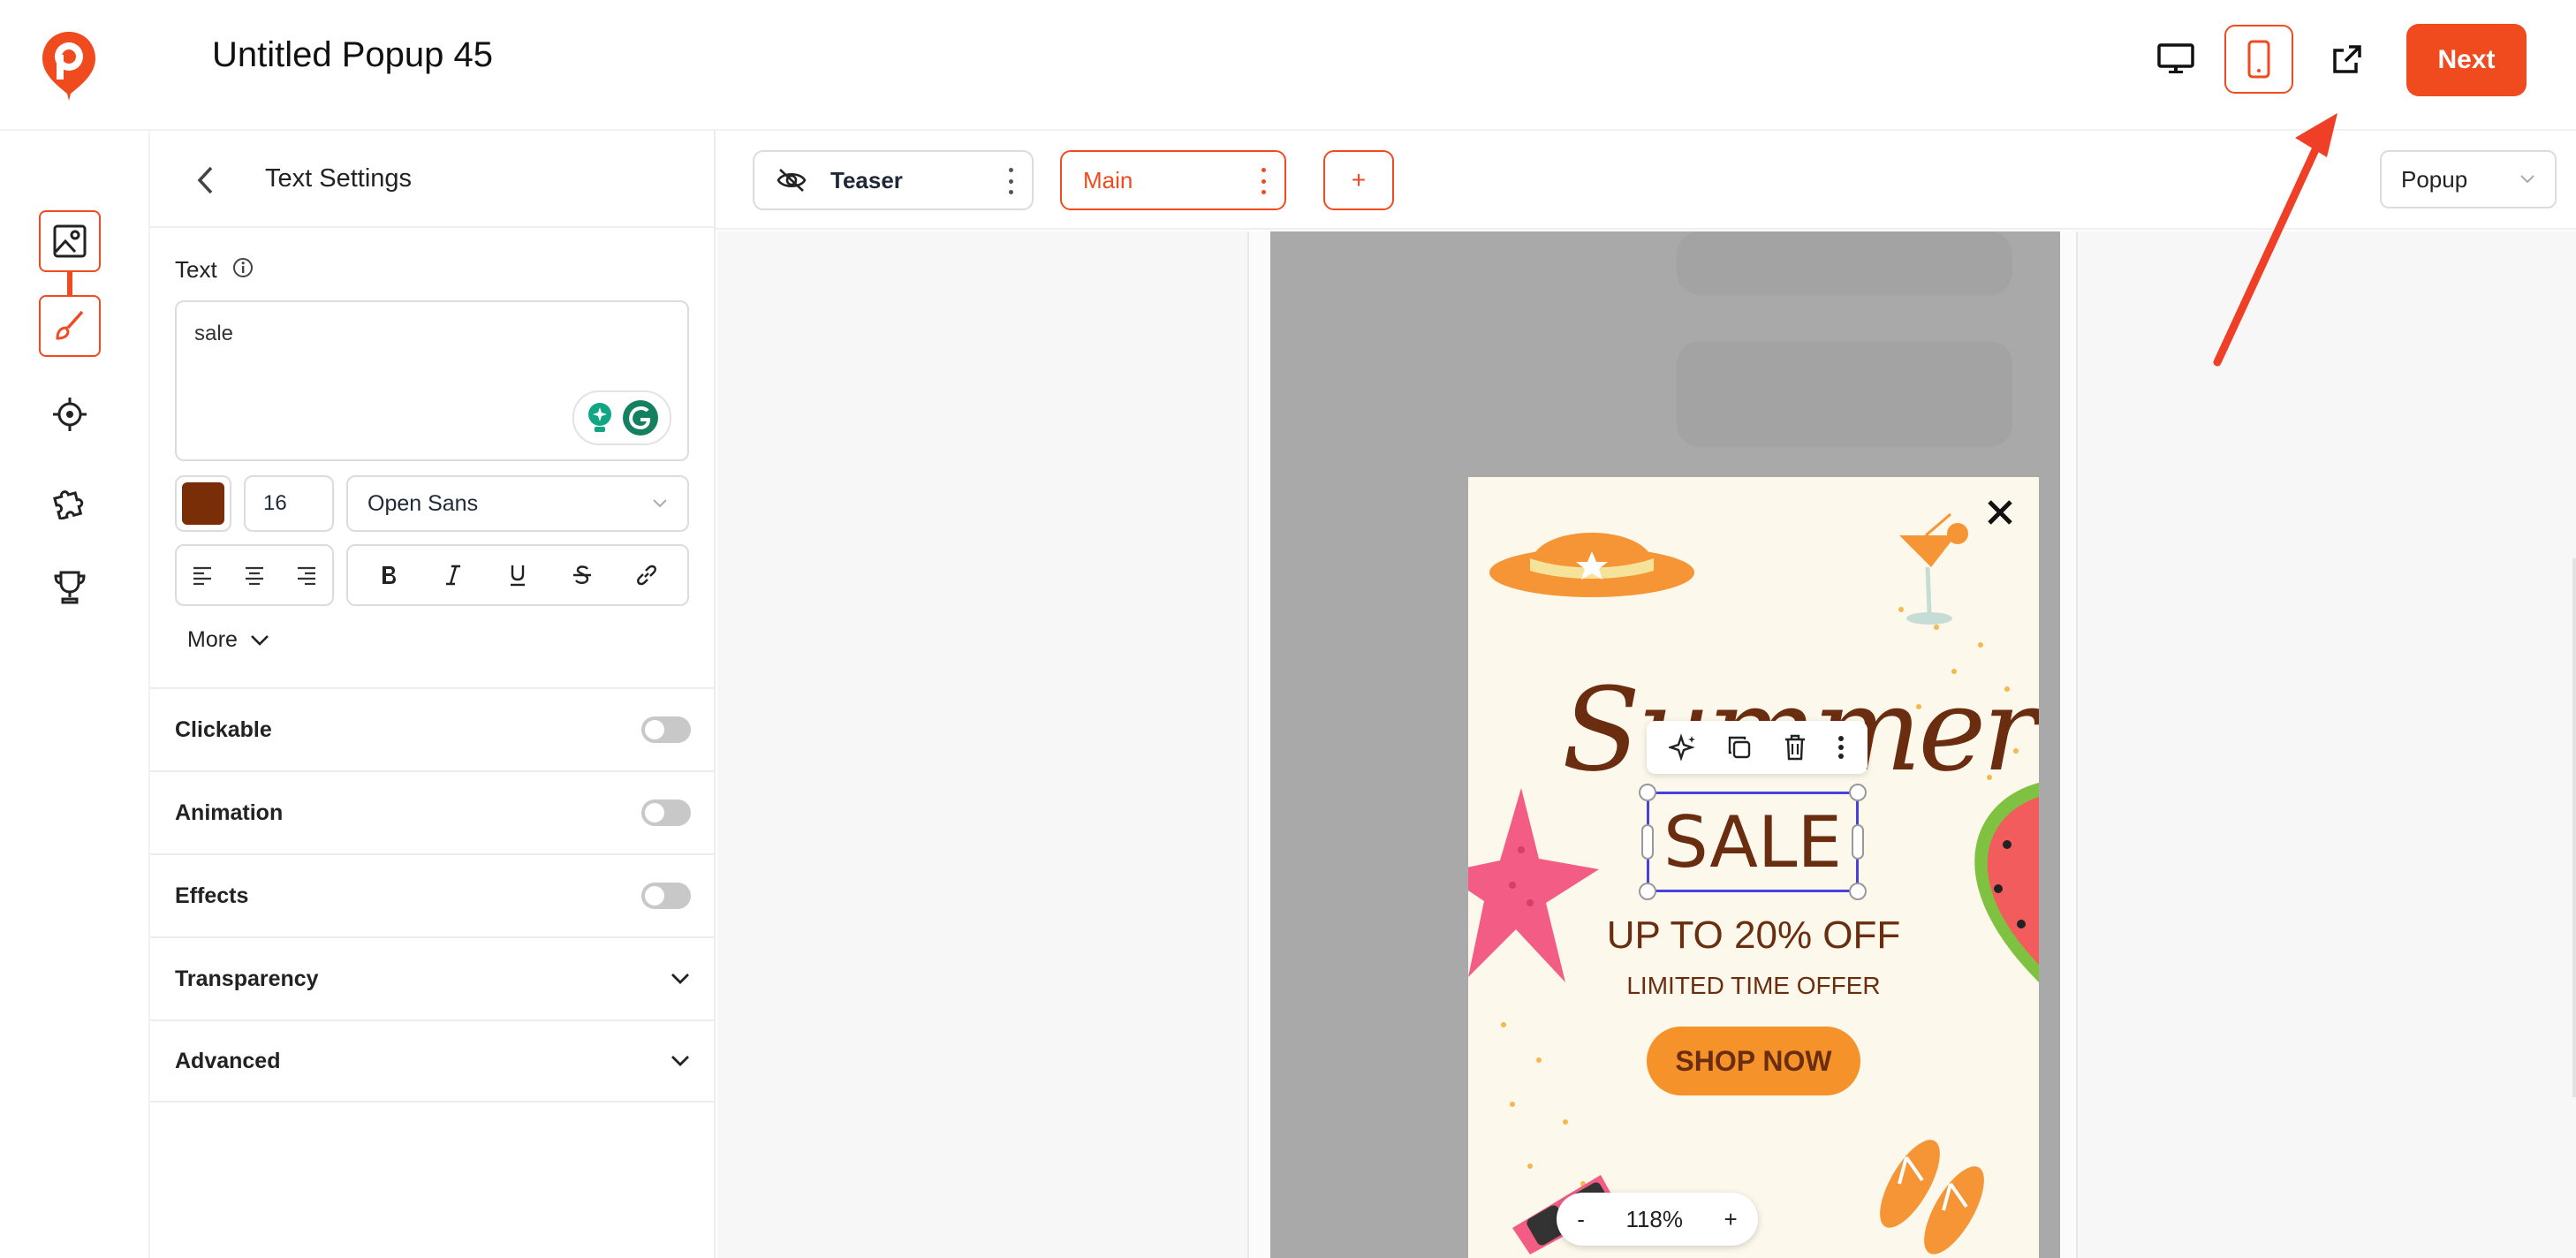 Image resolution: width=2576 pixels, height=1258 pixels. Describe the element at coordinates (1359, 180) in the screenshot. I see `add-step-button: +` at that location.